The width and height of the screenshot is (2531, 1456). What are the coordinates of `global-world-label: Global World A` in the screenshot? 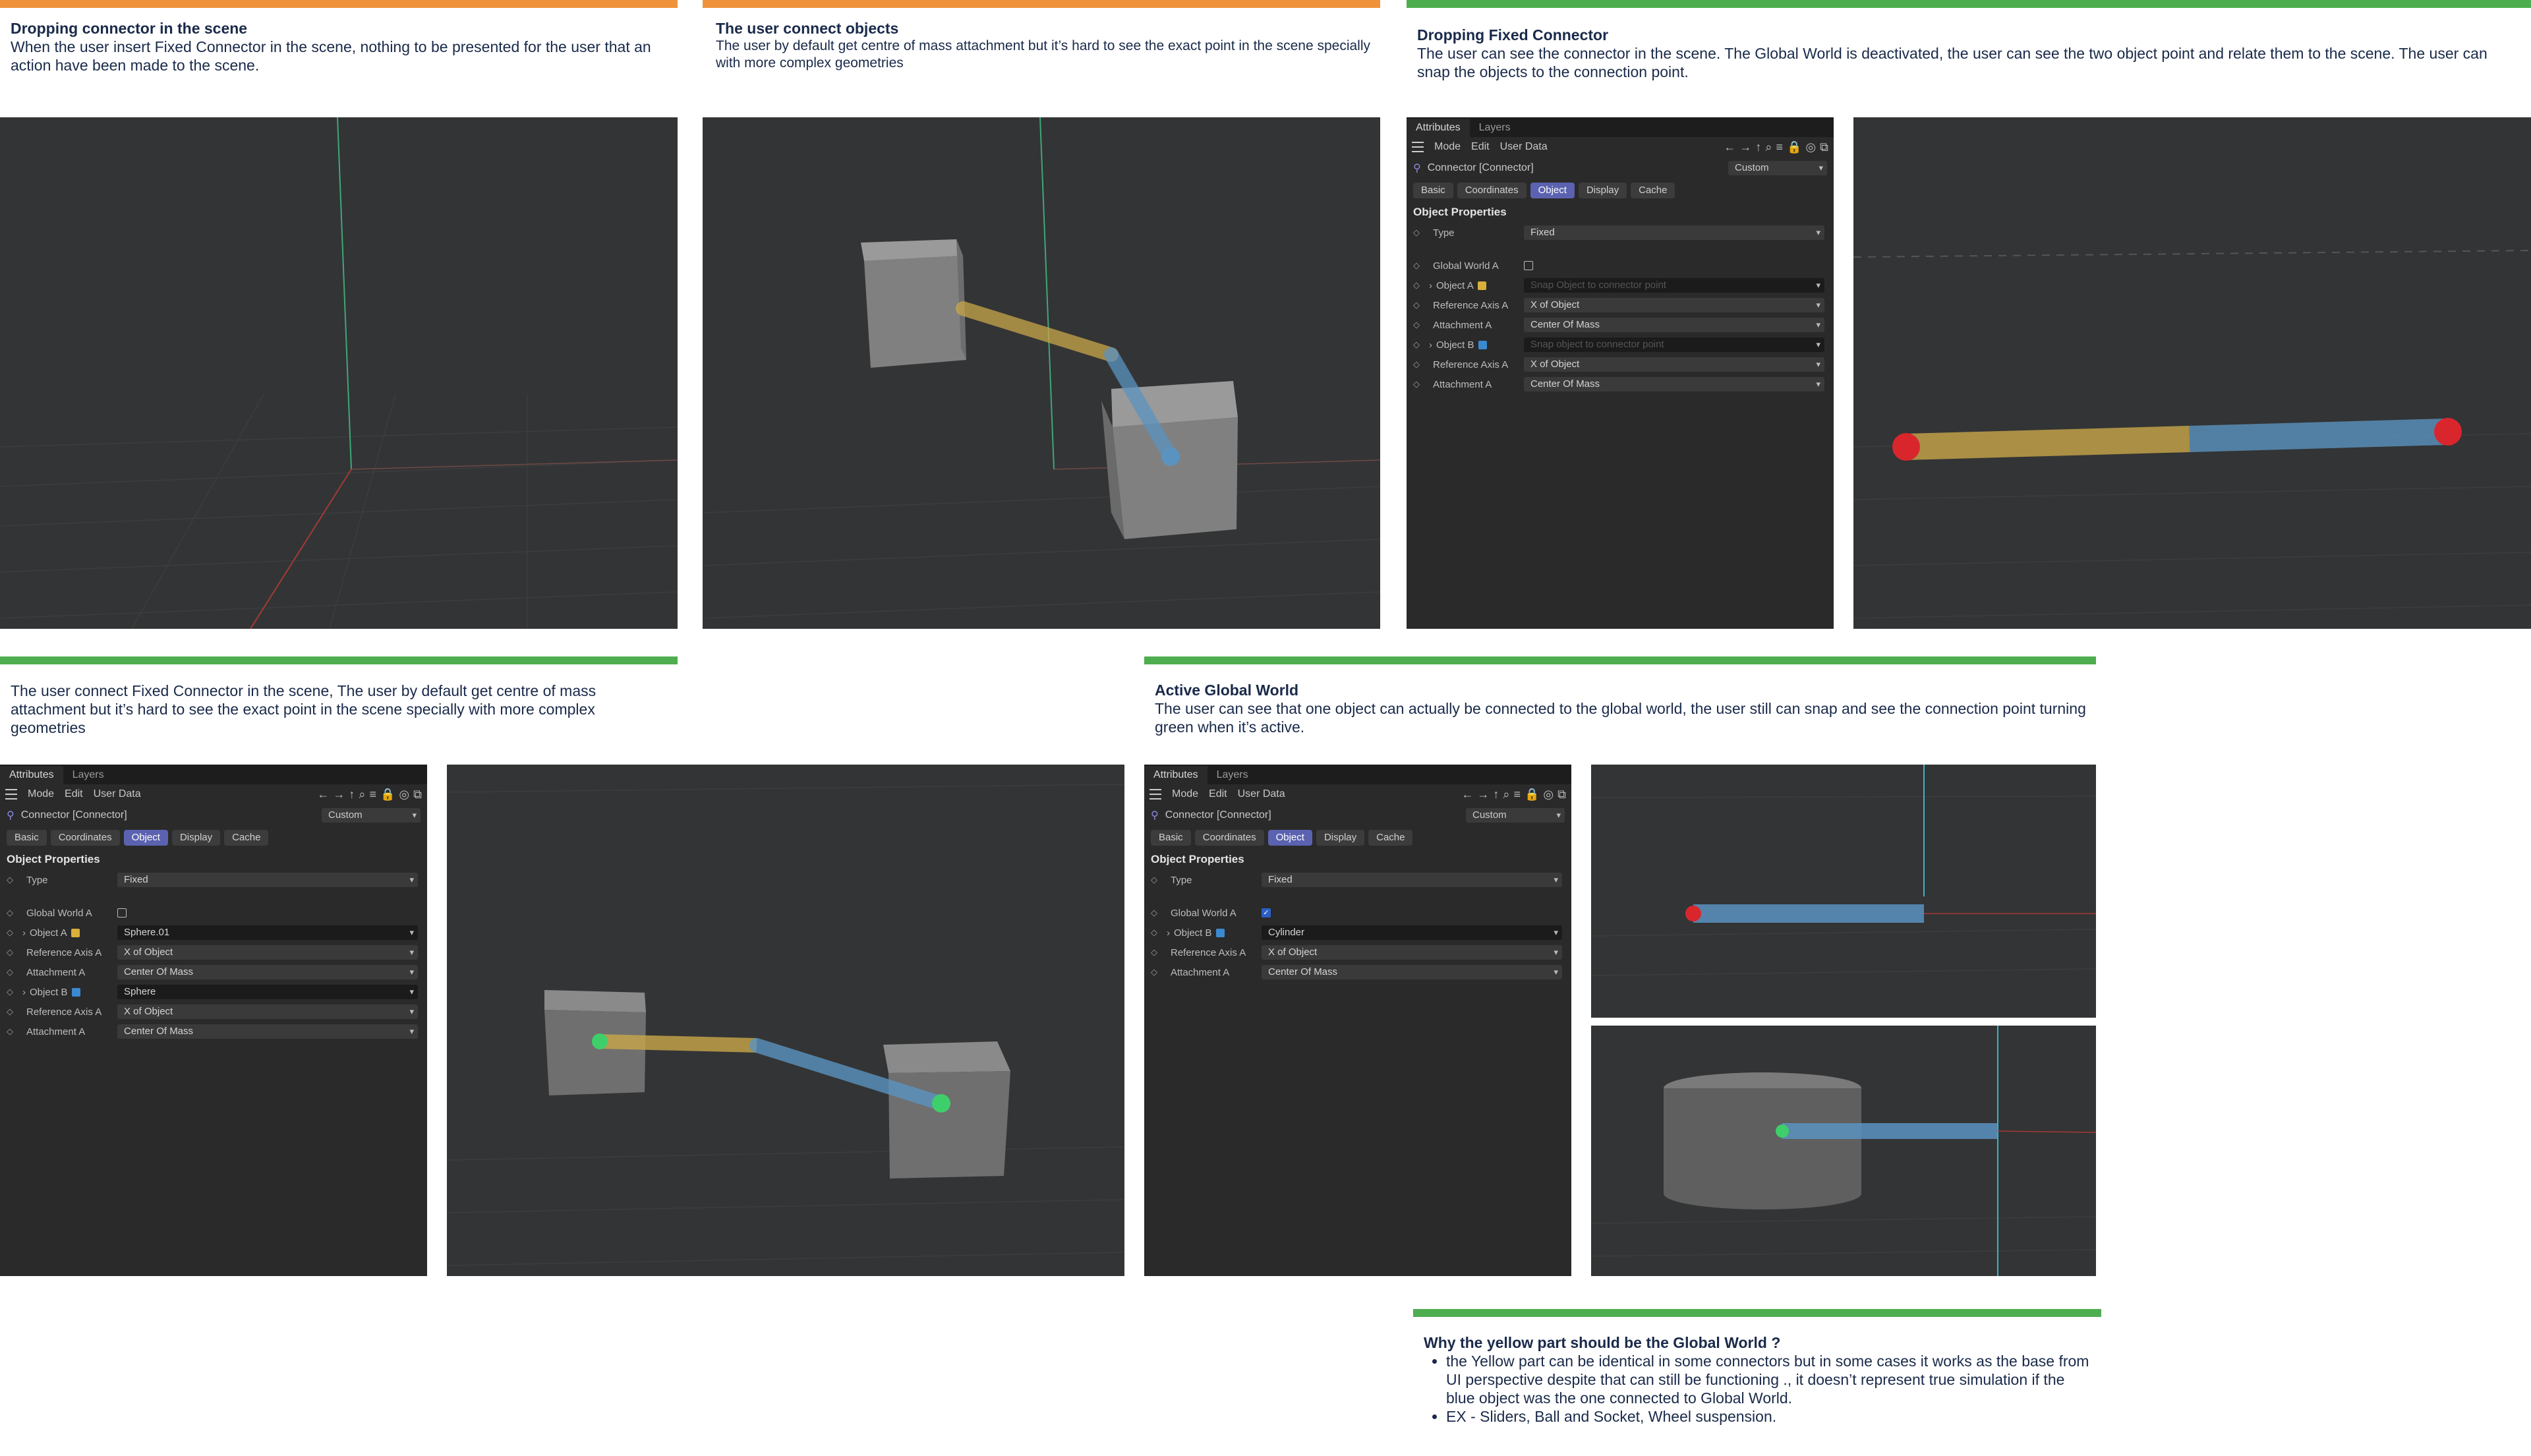 It's located at (1203, 913).